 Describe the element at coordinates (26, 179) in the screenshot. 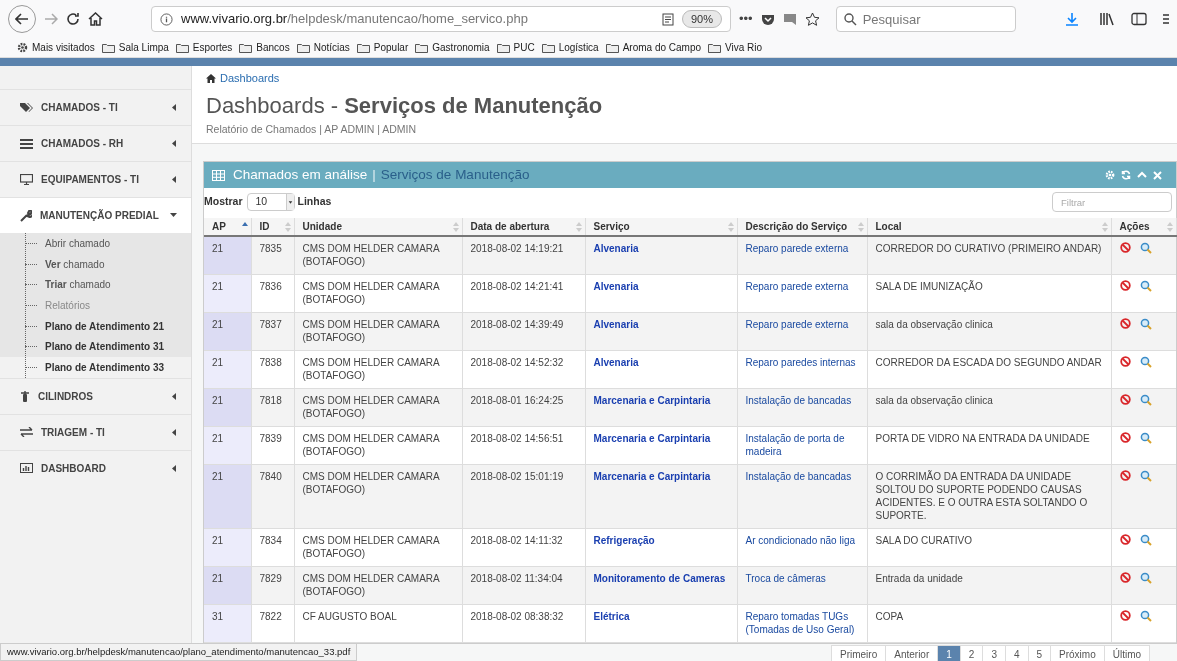

I see `monitor-icon` at that location.